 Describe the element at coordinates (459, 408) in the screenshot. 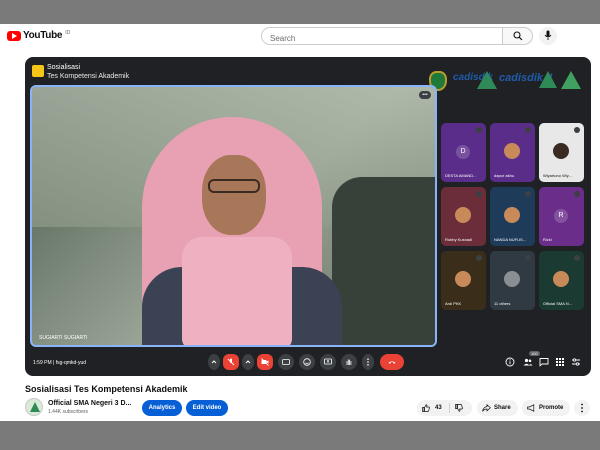

I see `thumbs-down-icon` at that location.